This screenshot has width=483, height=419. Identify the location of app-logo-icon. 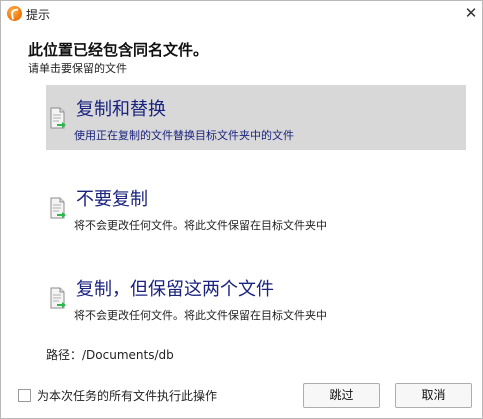
(14, 13).